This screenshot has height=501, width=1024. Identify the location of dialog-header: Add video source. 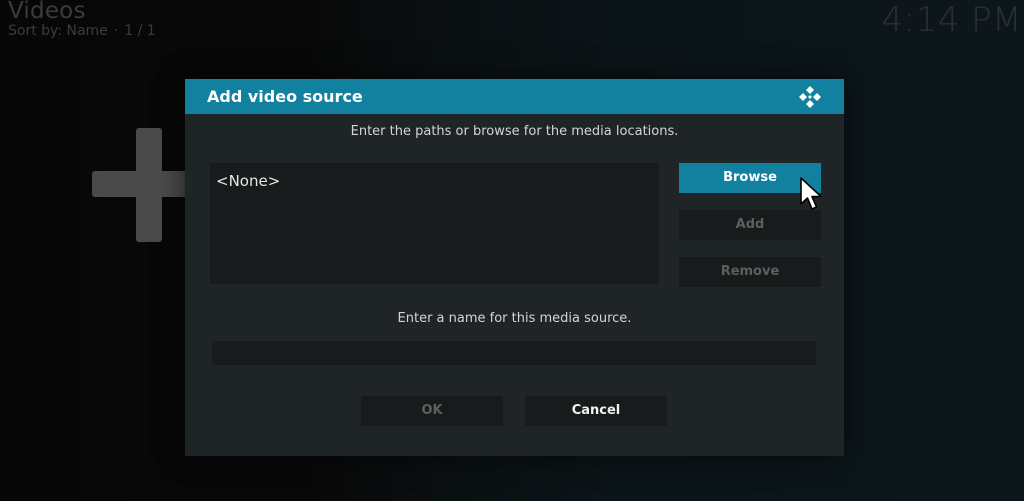
(514, 96).